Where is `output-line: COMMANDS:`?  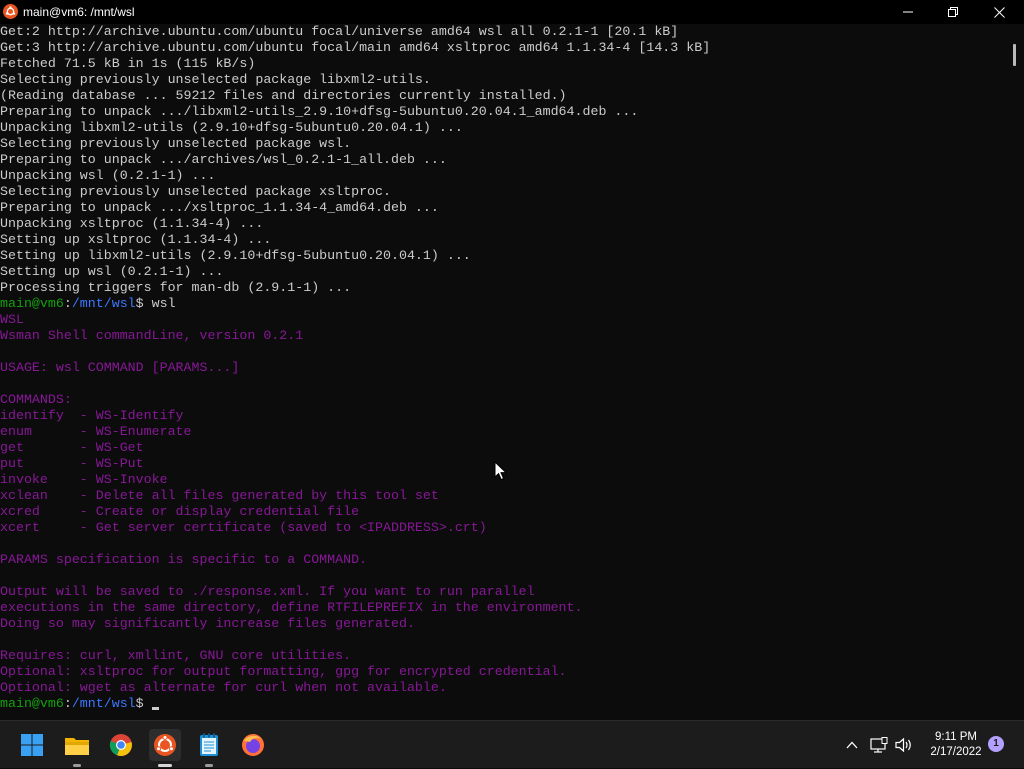 output-line: COMMANDS: is located at coordinates (36, 399).